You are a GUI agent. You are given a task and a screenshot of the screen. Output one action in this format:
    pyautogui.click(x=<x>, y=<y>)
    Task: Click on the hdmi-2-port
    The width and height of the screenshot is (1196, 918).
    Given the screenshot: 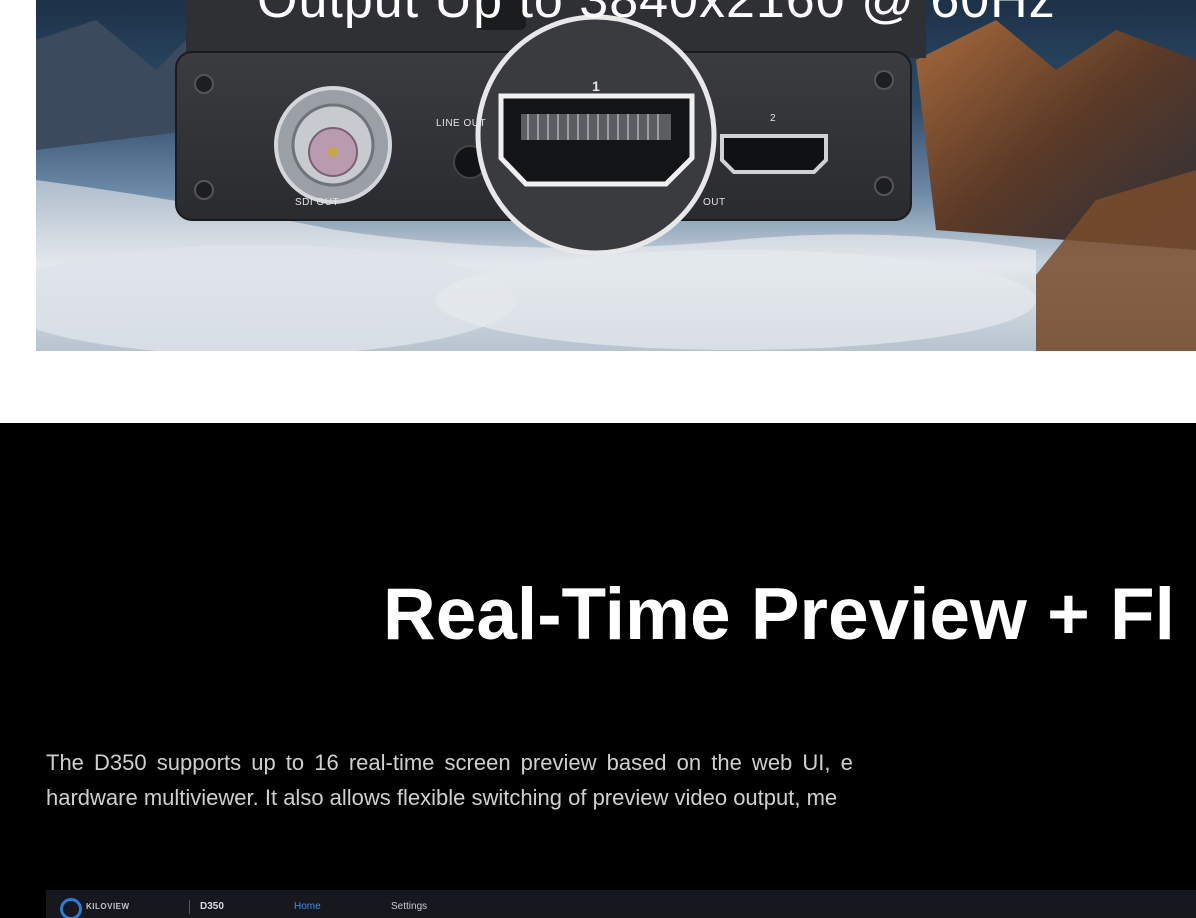 What is the action you would take?
    pyautogui.click(x=774, y=154)
    